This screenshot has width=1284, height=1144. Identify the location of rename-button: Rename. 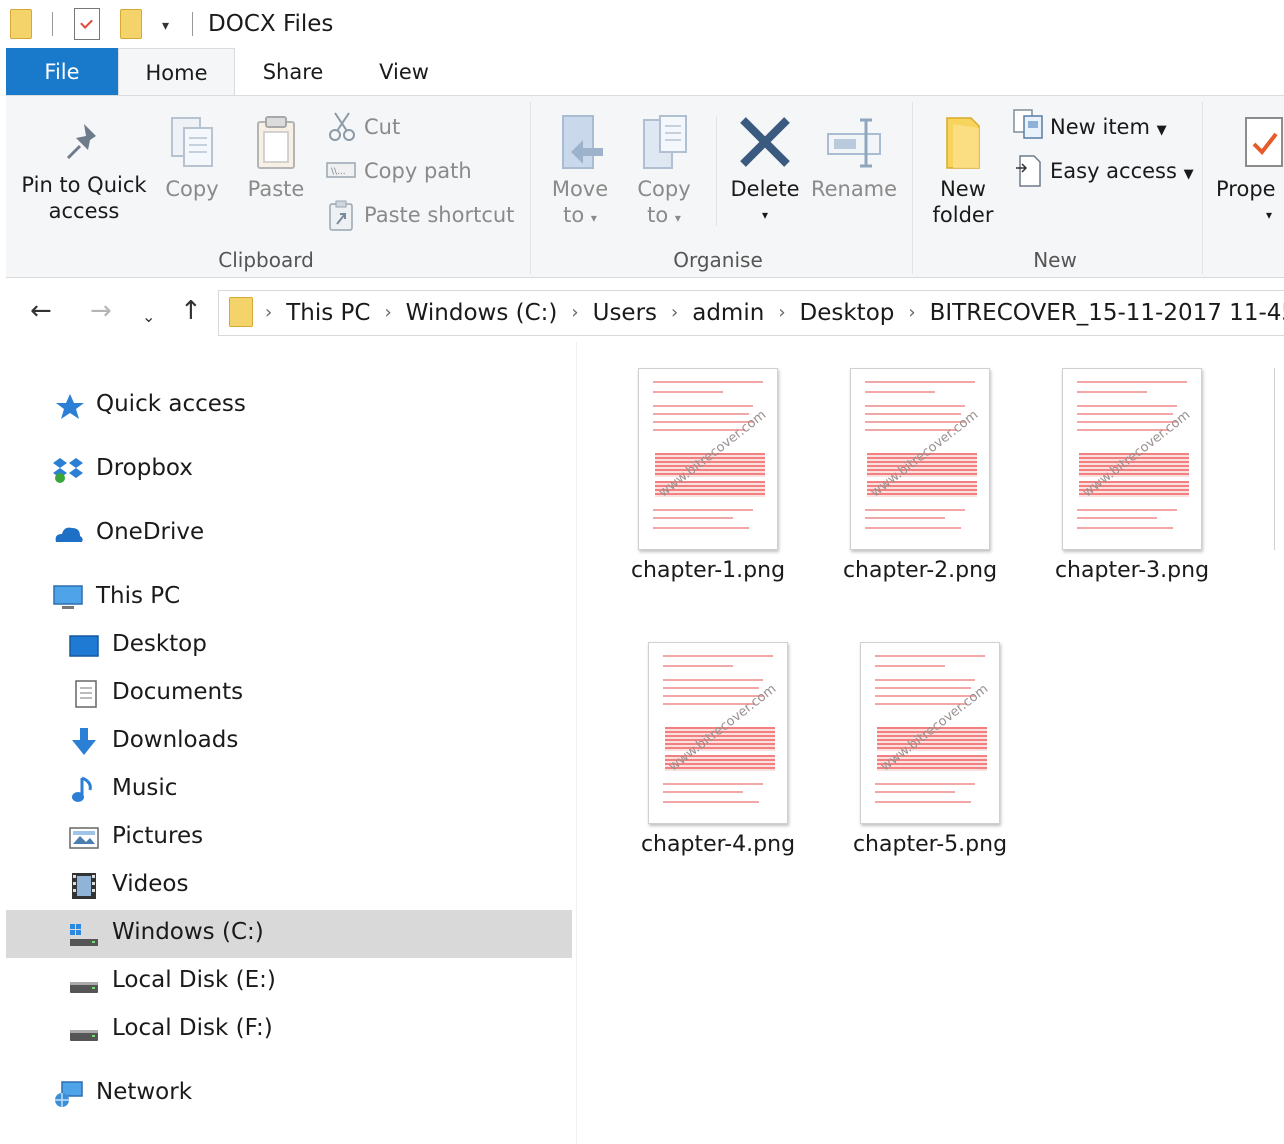
(854, 158).